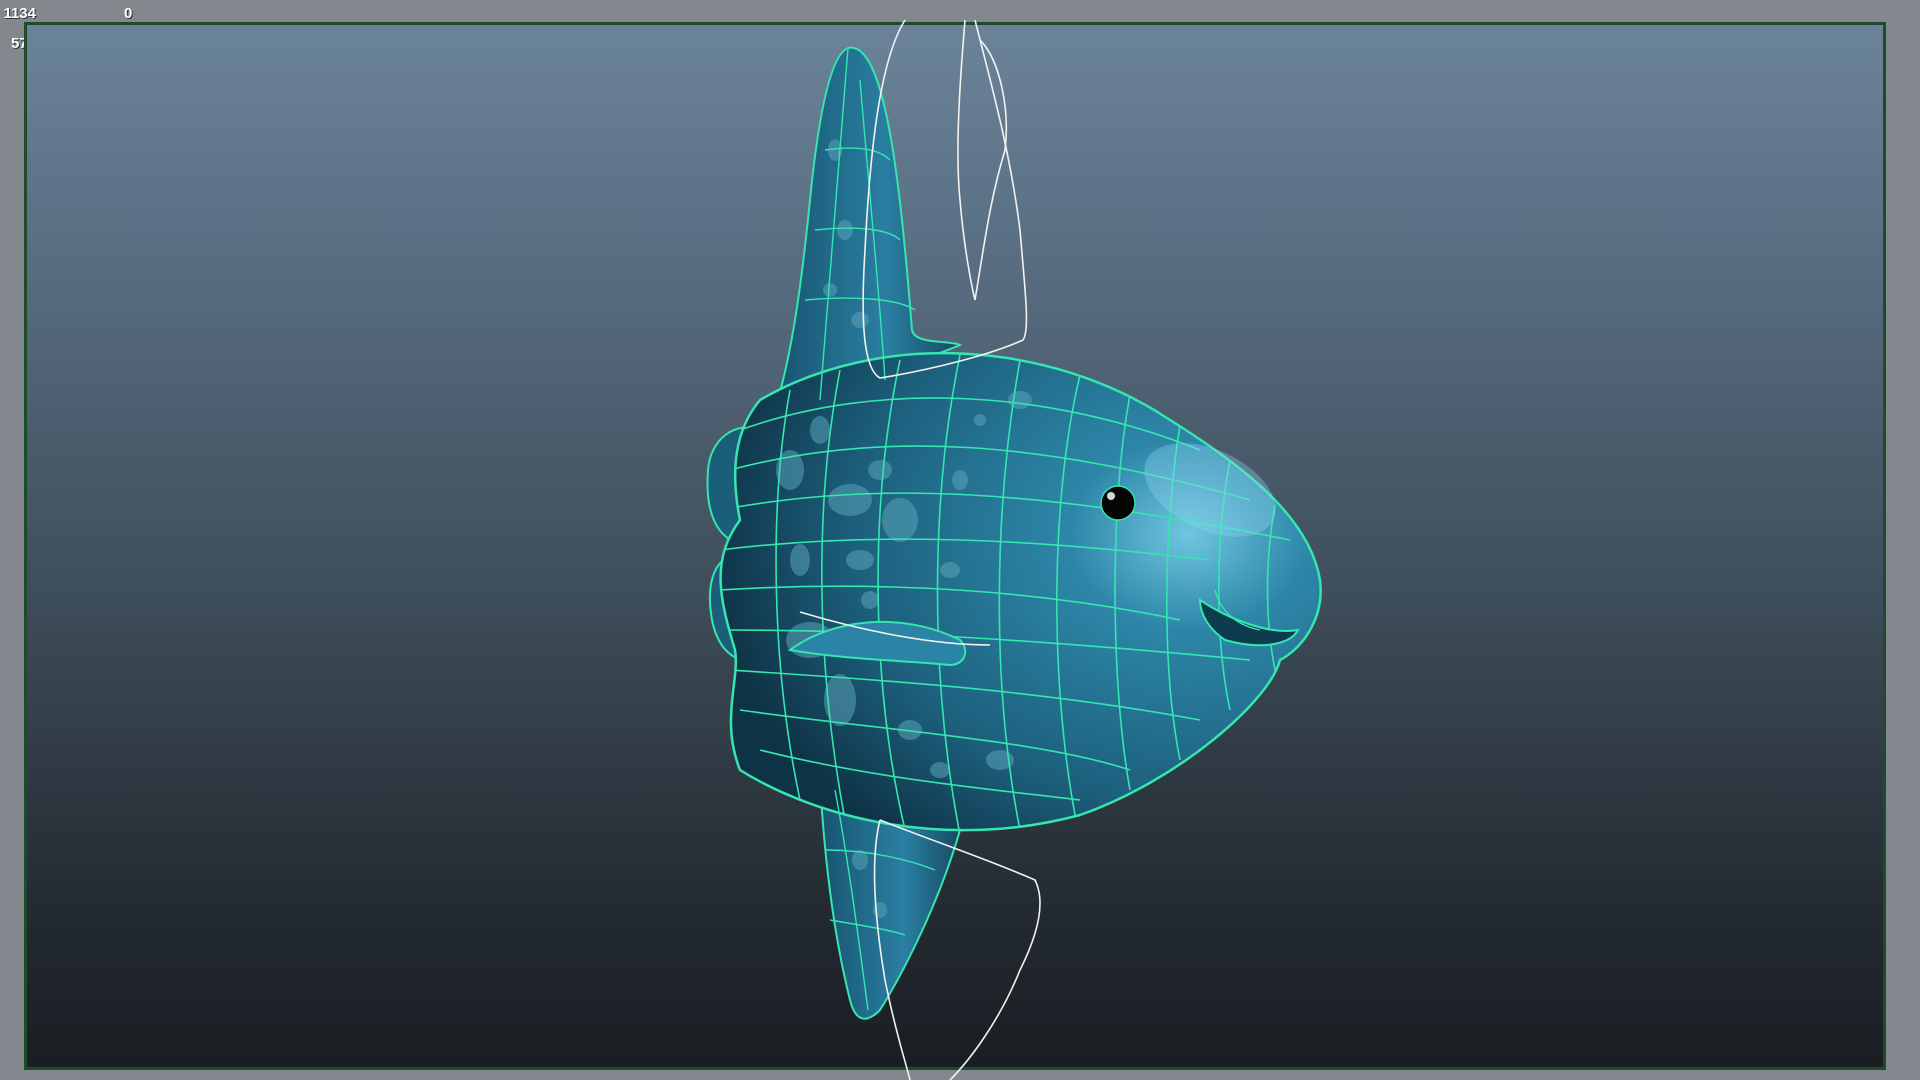 The width and height of the screenshot is (1920, 1080). I want to click on hud-value-1: 1134, so click(19, 13).